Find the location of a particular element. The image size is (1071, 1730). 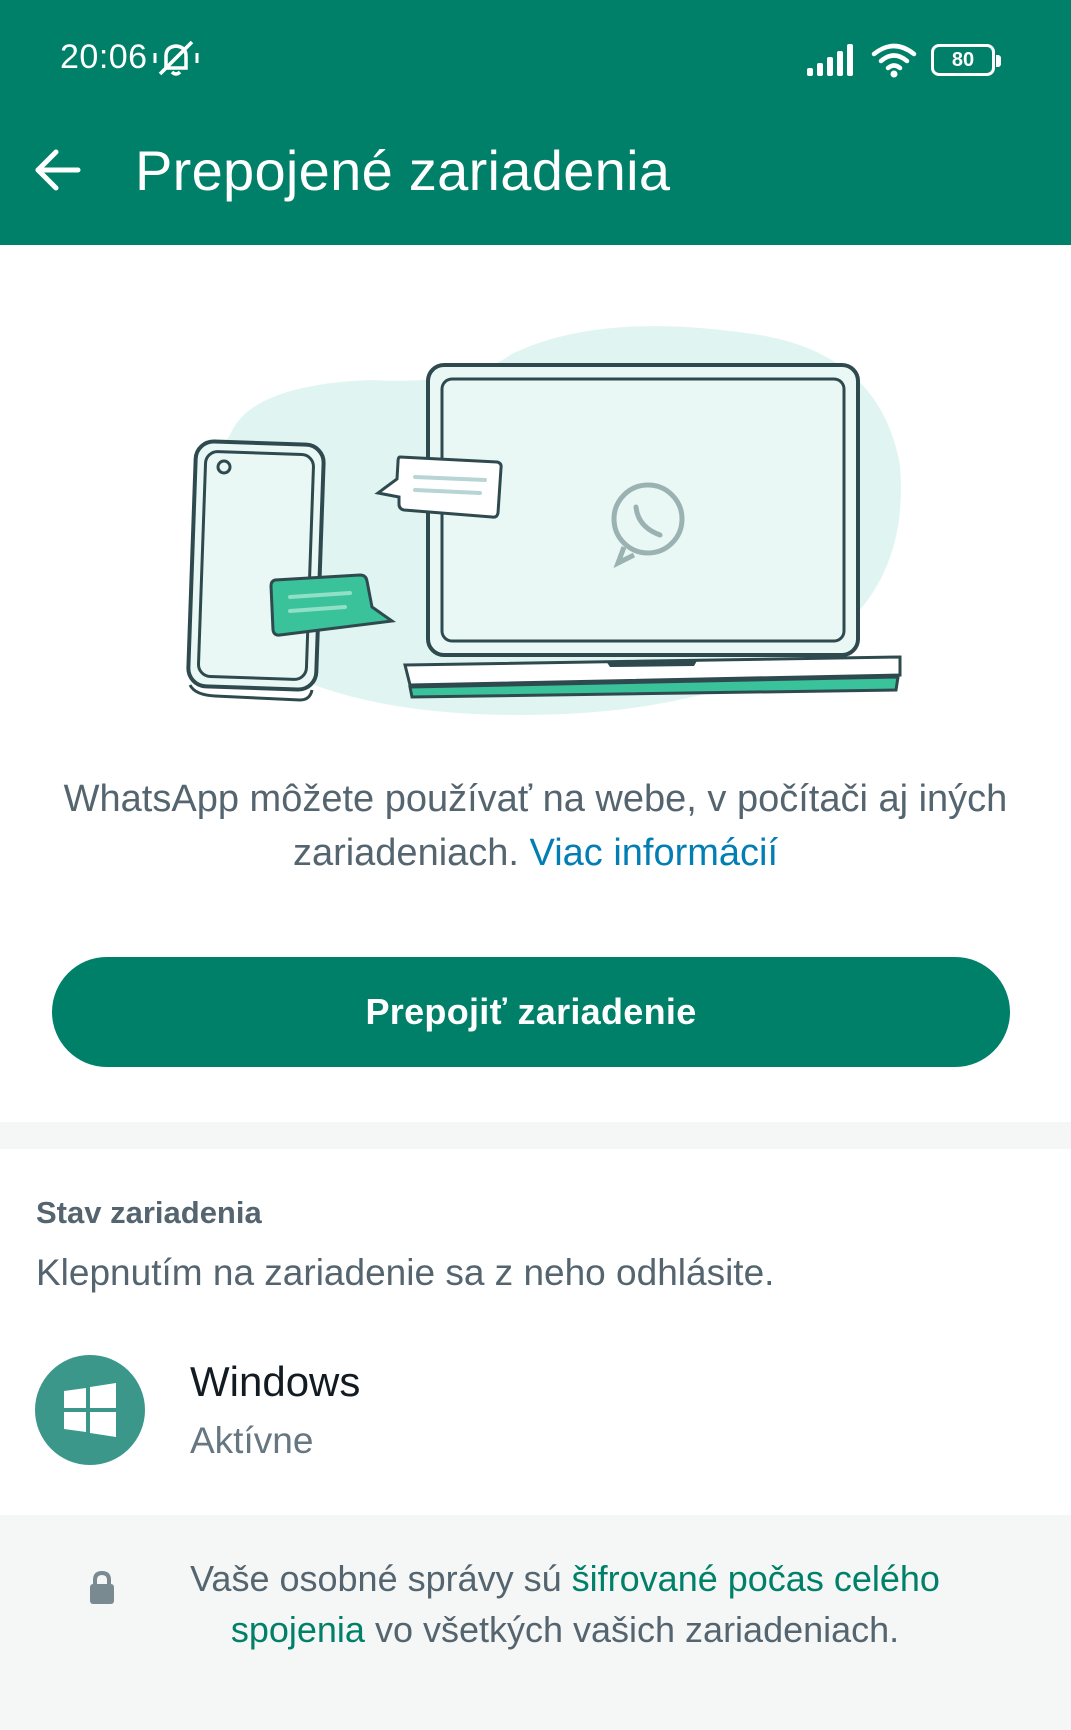

encryption-text-before: Vaše osobné správy sú is located at coordinates (376, 1578).